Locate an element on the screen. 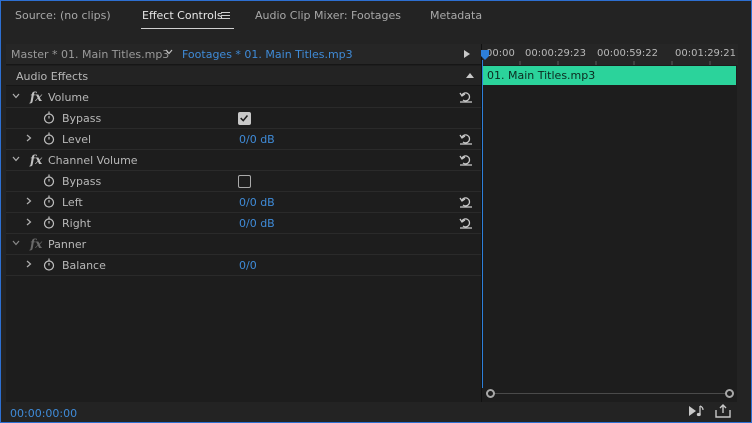 The image size is (752, 423). audio-effects-header: Audio Effects is located at coordinates (243, 76).